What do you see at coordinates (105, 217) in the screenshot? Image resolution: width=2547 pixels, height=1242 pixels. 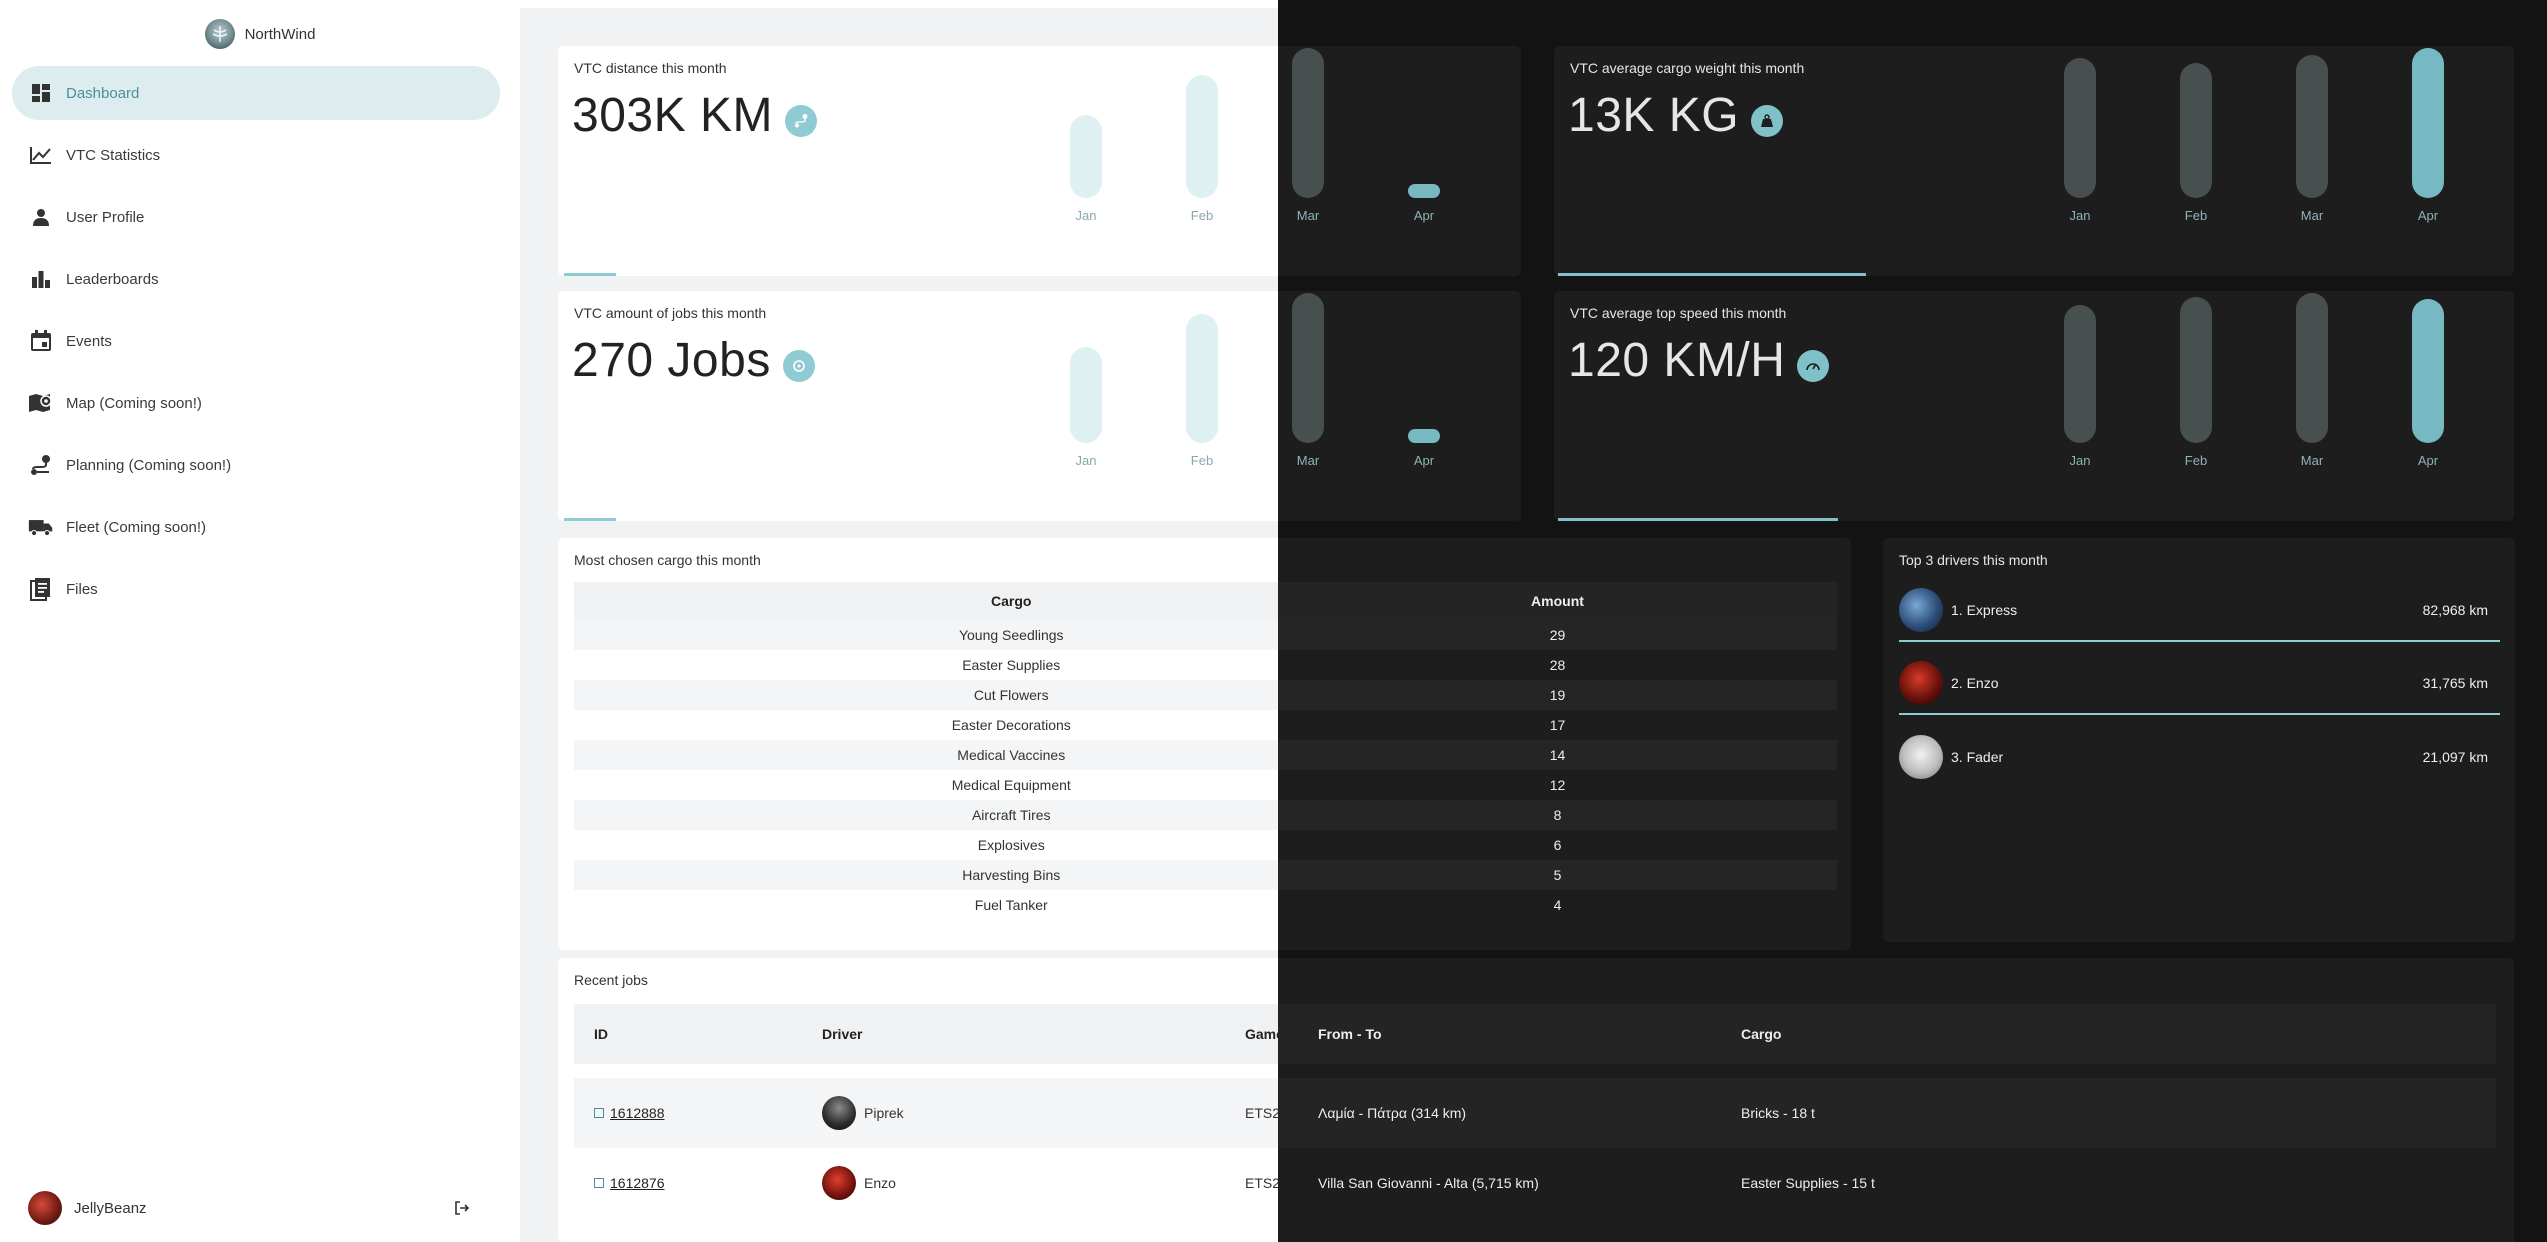 I see `sidebar-item-label: User Profile` at bounding box center [105, 217].